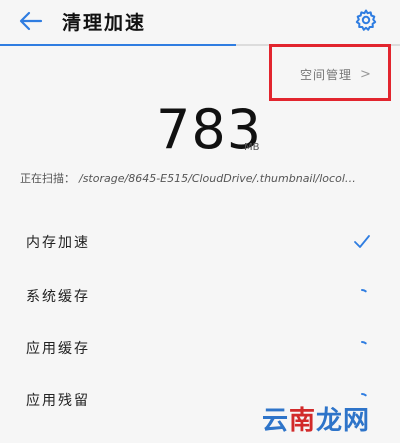  Describe the element at coordinates (357, 421) in the screenshot. I see `watermark-char: 网` at that location.